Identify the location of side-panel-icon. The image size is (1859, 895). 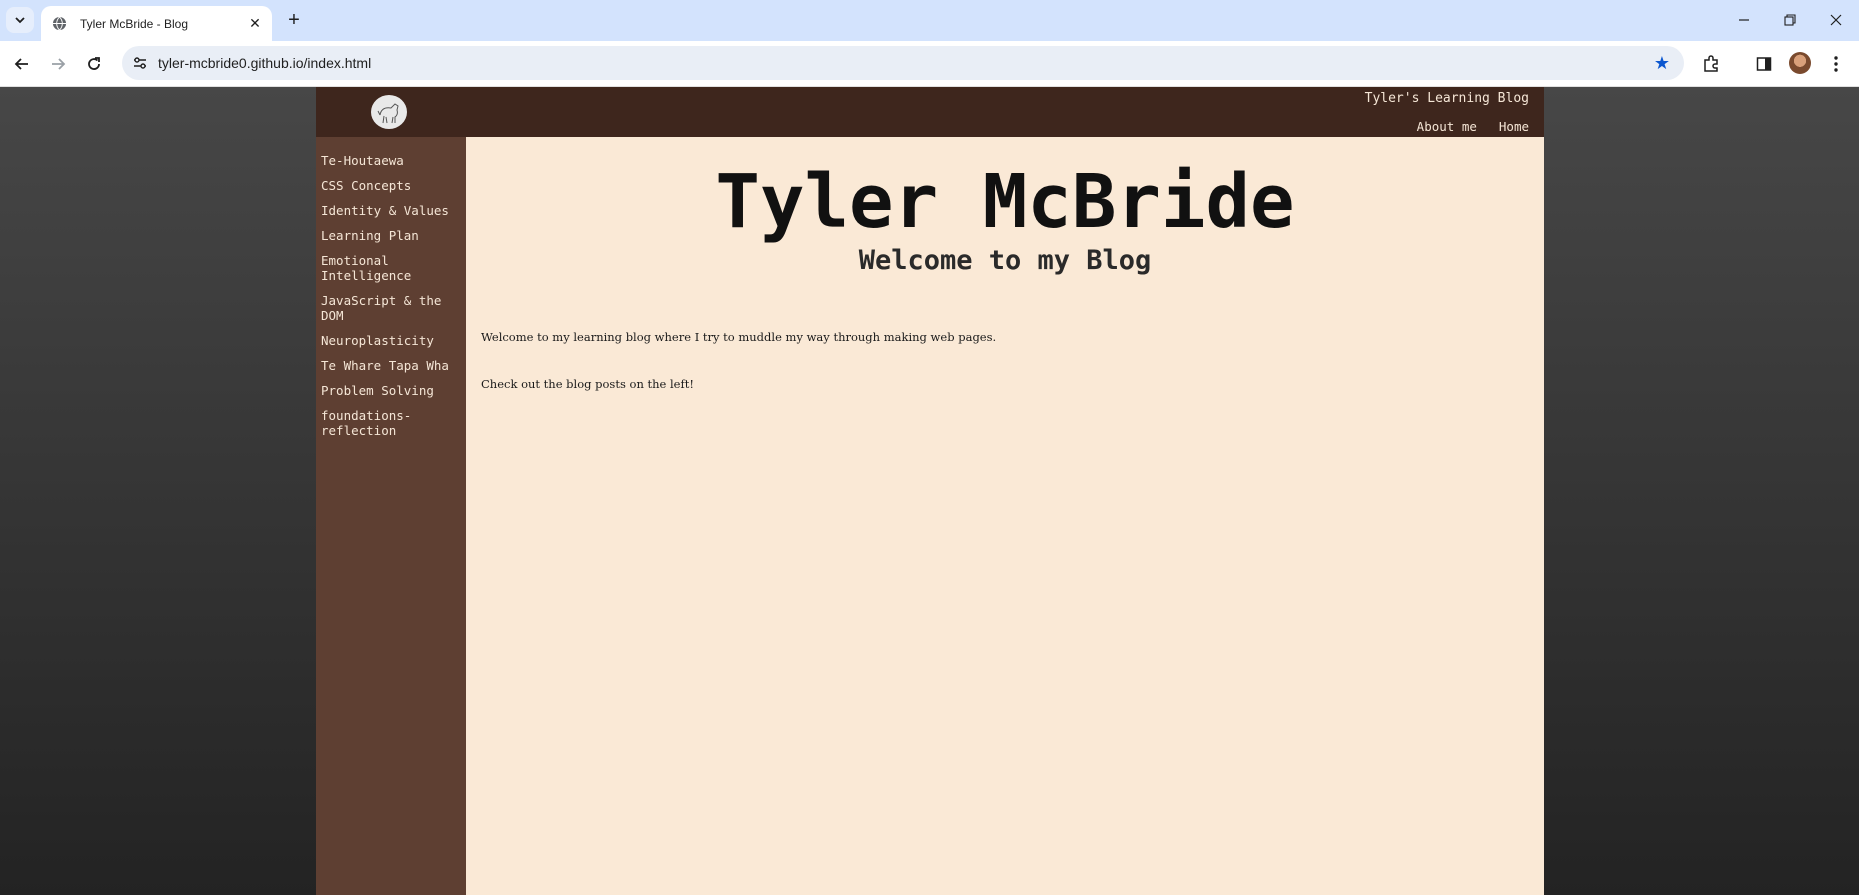
(1764, 64).